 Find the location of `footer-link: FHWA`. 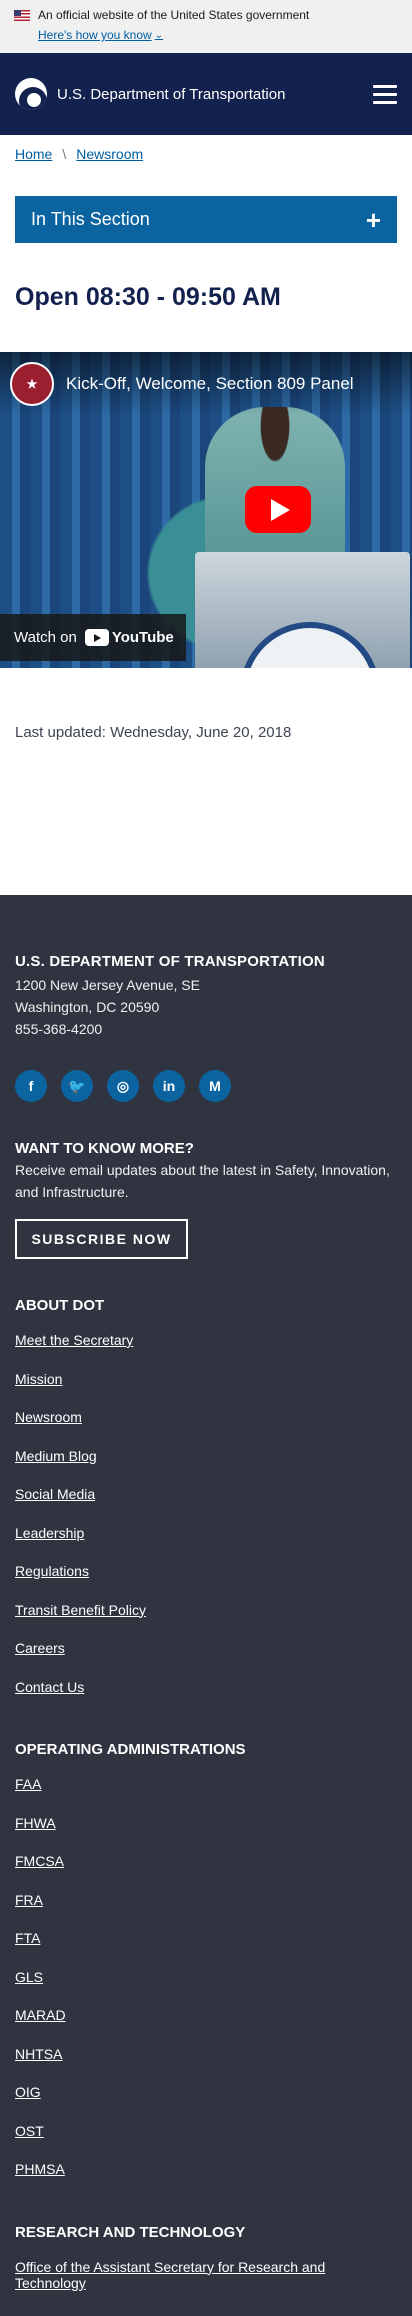

footer-link: FHWA is located at coordinates (35, 1823).